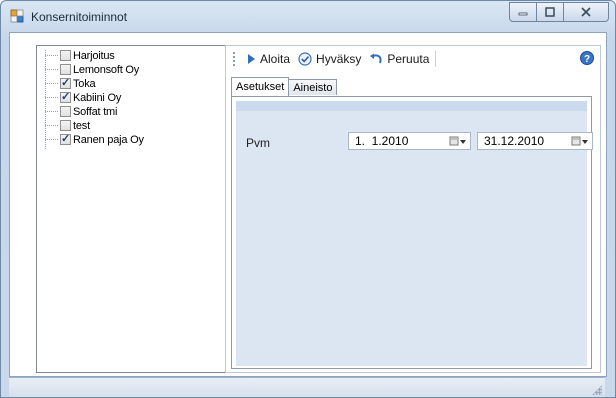 This screenshot has height=398, width=616. What do you see at coordinates (251, 59) in the screenshot?
I see `play-icon` at bounding box center [251, 59].